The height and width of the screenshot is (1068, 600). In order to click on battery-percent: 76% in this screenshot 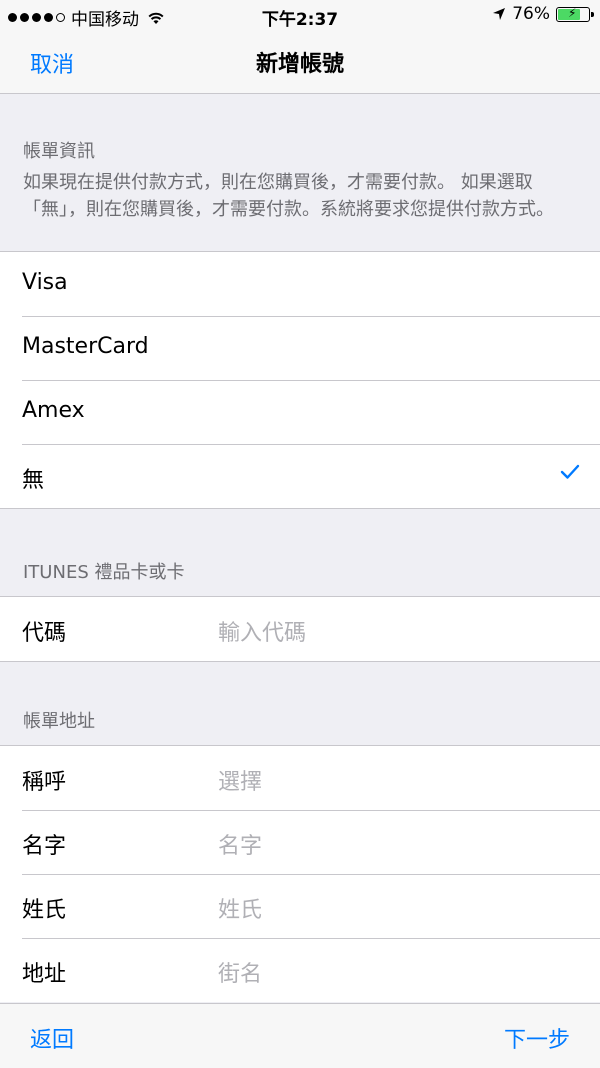, I will do `click(531, 14)`.